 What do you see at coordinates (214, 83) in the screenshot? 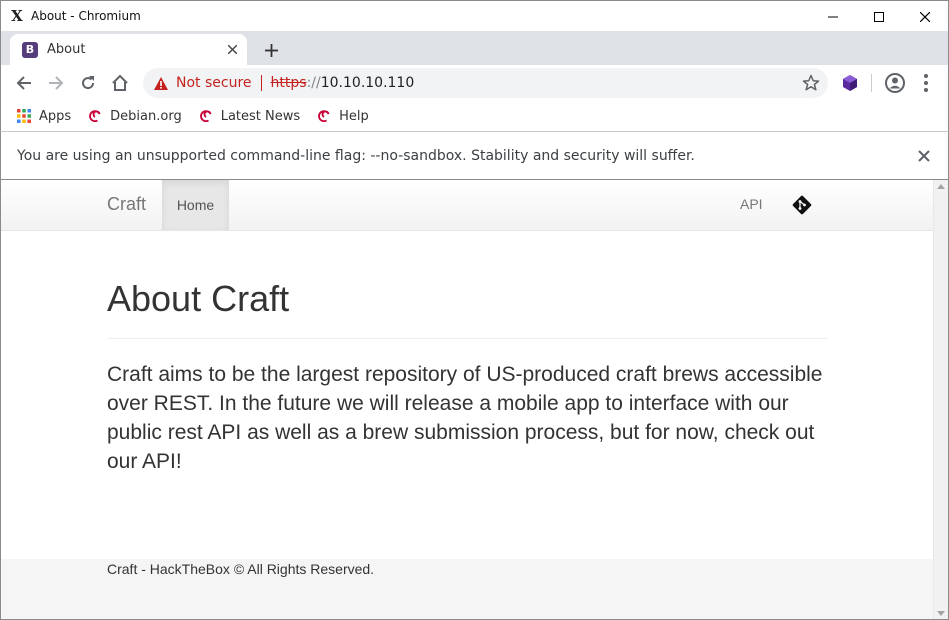
I see `security-label: Not secure` at bounding box center [214, 83].